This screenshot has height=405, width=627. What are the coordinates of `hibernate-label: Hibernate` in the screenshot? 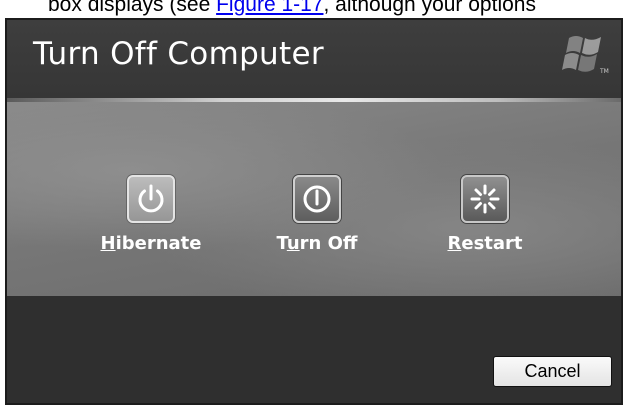 It's located at (151, 243).